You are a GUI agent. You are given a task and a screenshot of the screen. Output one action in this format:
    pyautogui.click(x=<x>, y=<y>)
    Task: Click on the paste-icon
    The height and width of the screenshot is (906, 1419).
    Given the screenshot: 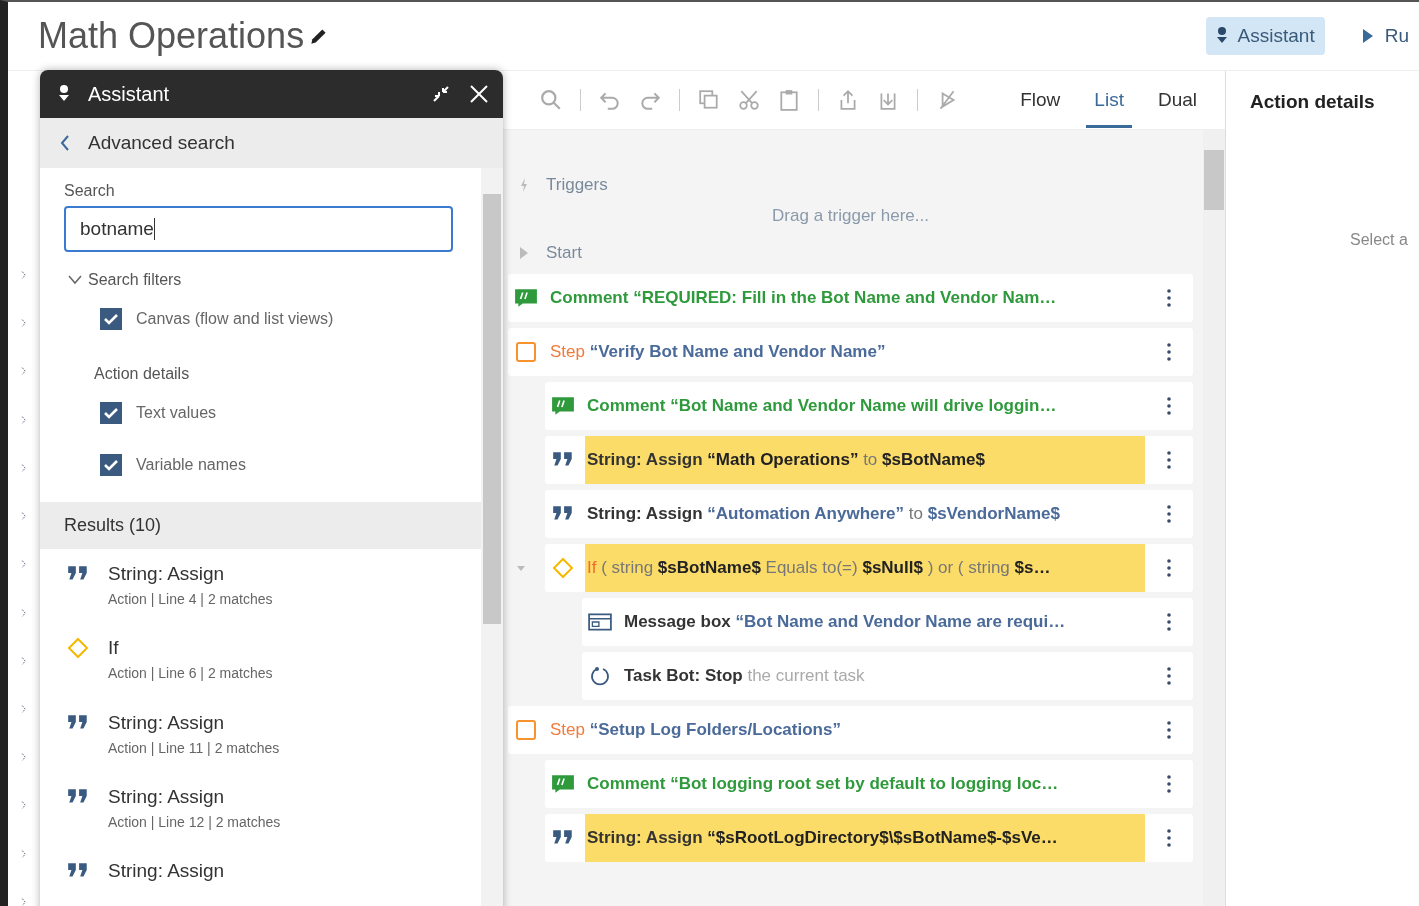 What is the action you would take?
    pyautogui.click(x=789, y=100)
    